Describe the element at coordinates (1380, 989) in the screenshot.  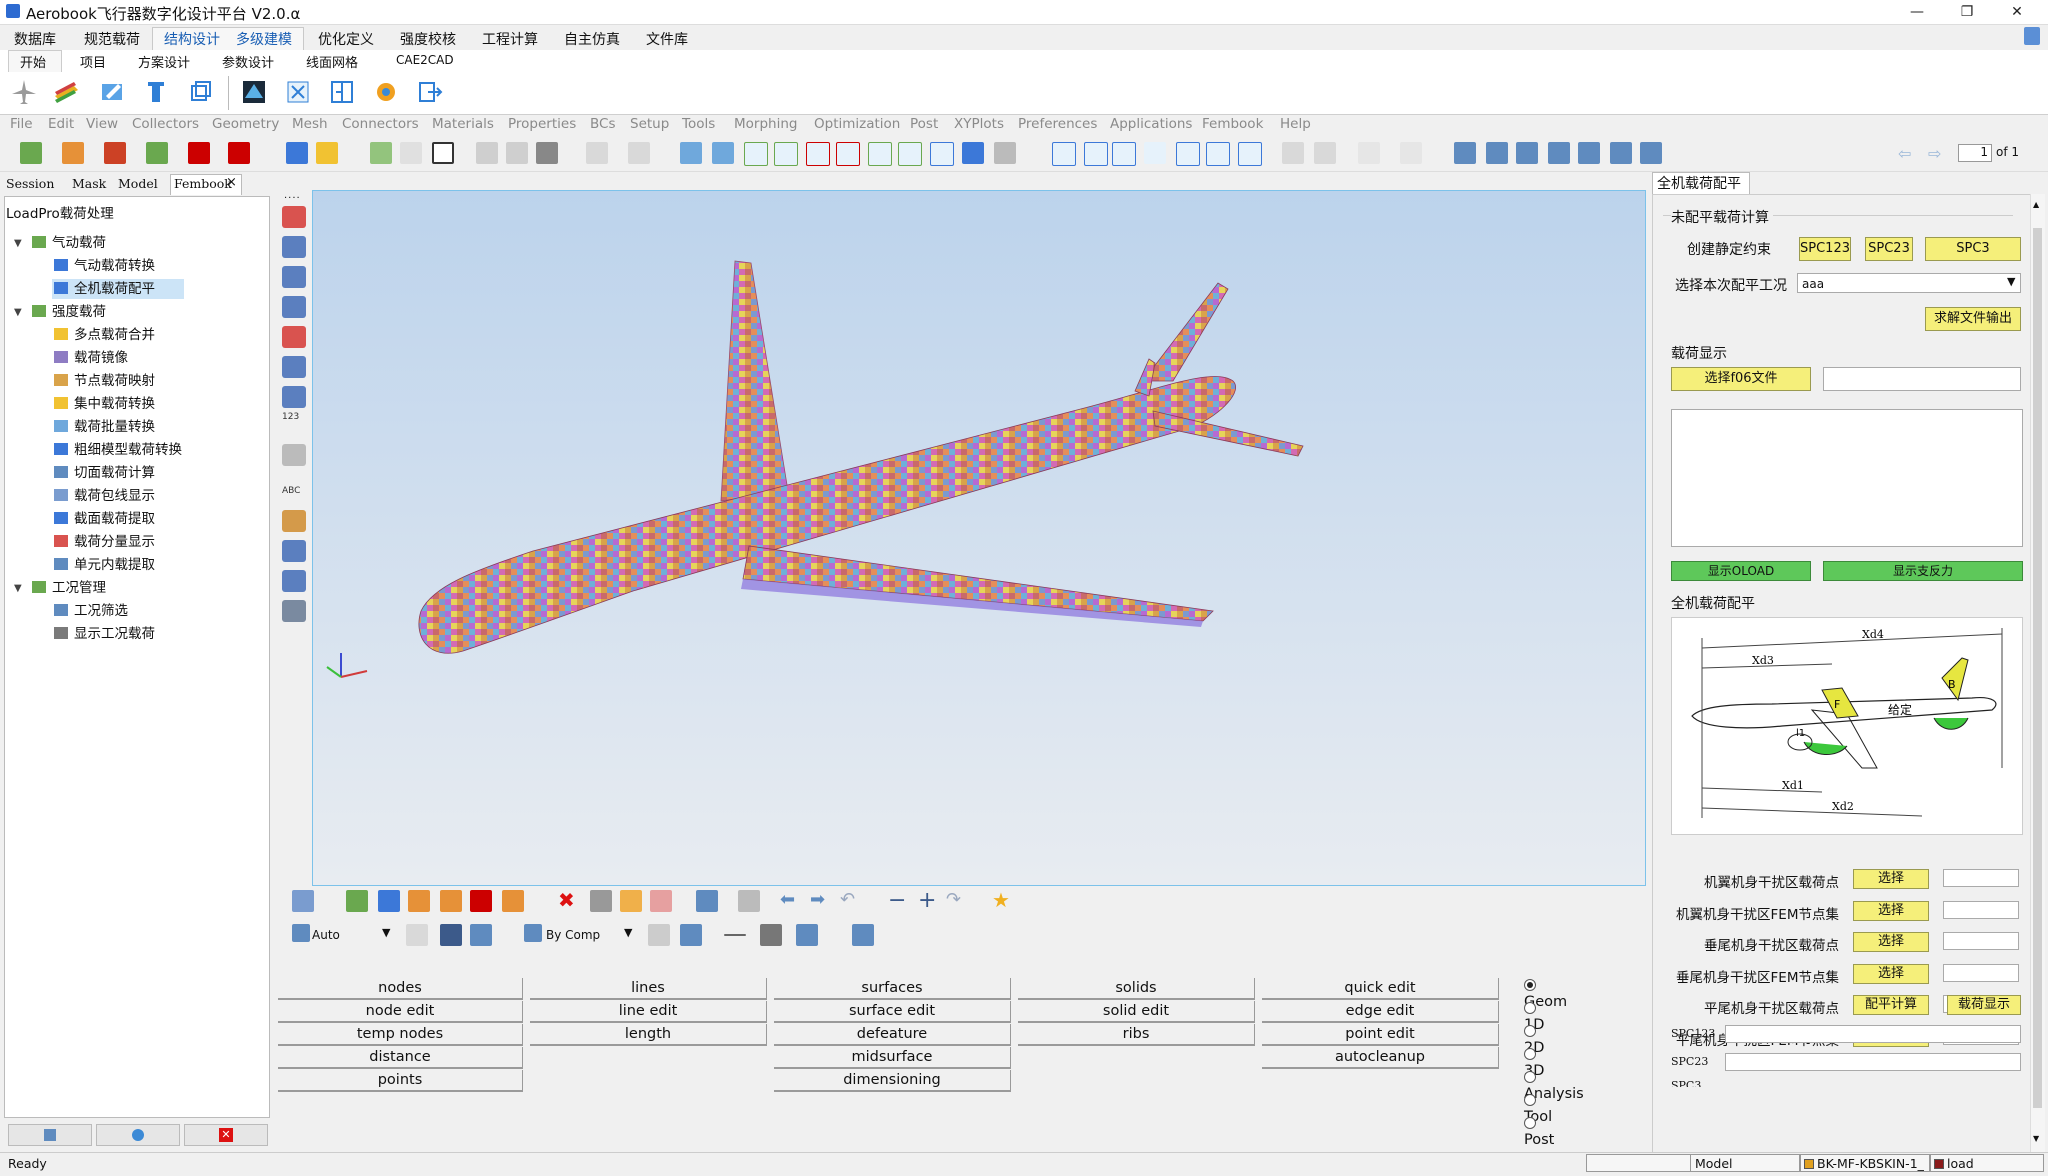
I see `panel-button-quick-edit: quick edit` at that location.